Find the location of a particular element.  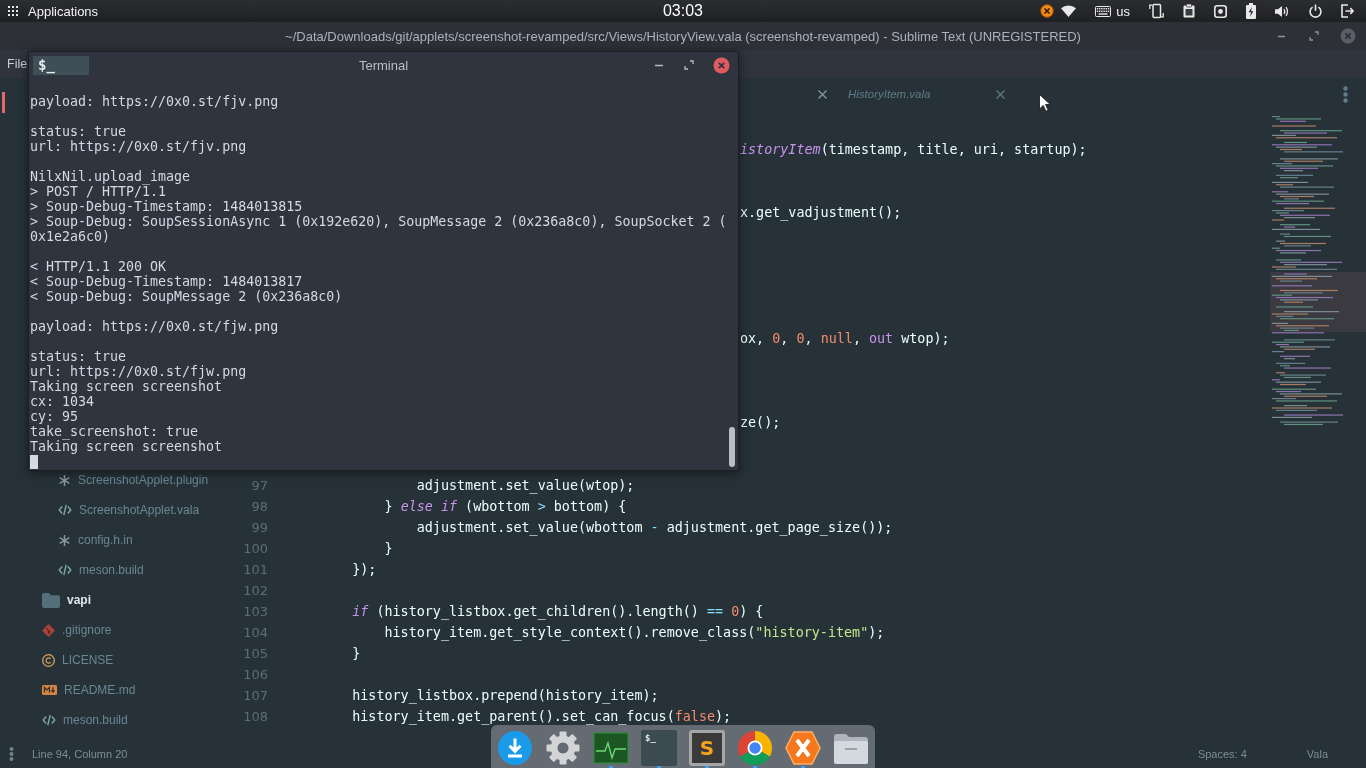

vertical-dots-icon is located at coordinates (11, 754).